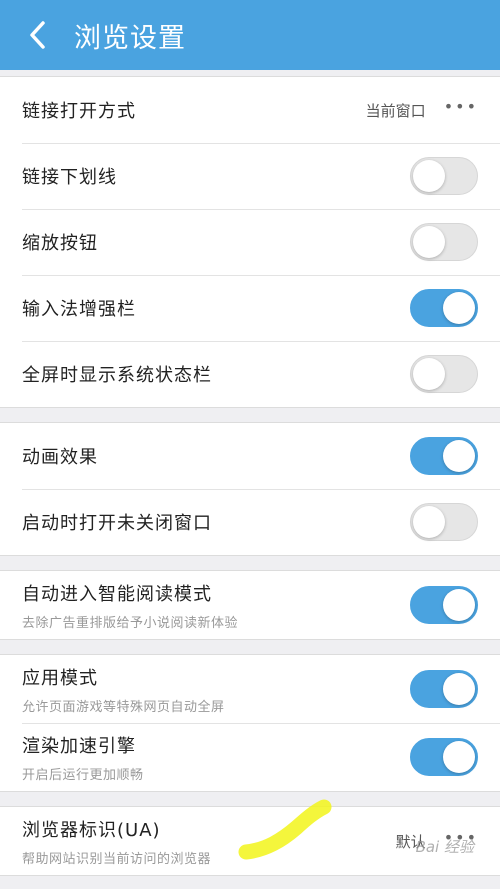 The image size is (500, 889). I want to click on setting-app-mode: 应用模式 允许页面游戏等特殊网页自动全屏, so click(250, 689).